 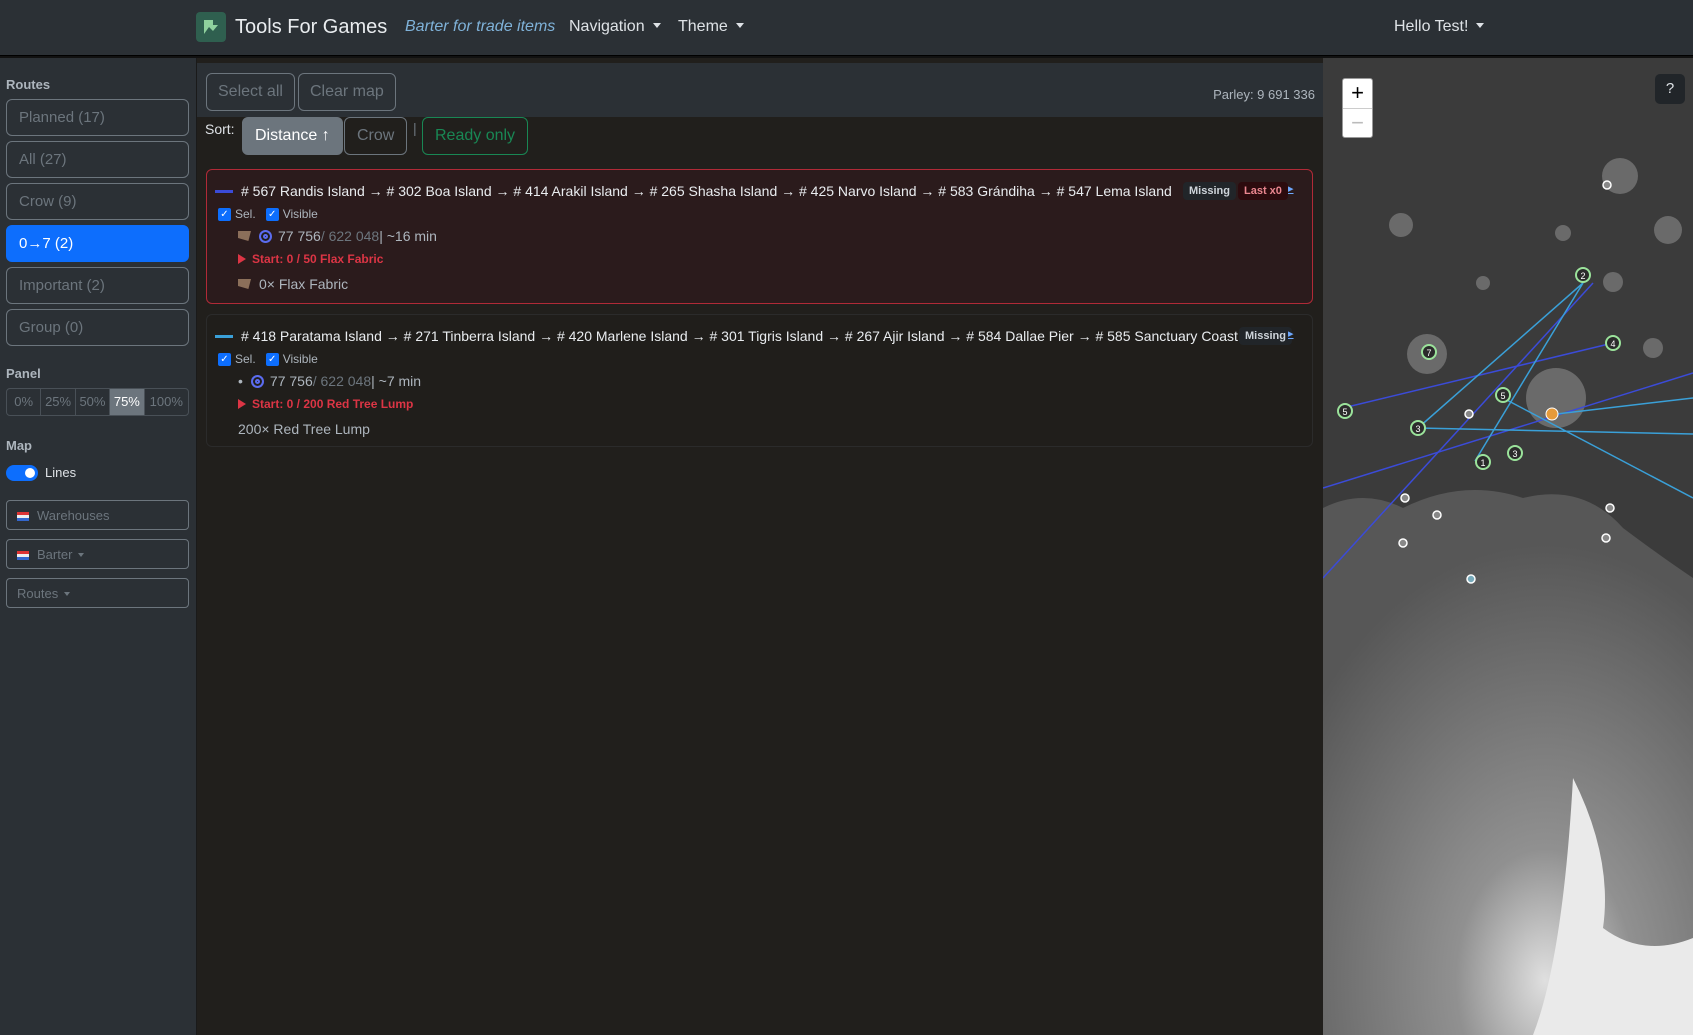 What do you see at coordinates (166, 402) in the screenshot?
I see `panel-size-100: 100%` at bounding box center [166, 402].